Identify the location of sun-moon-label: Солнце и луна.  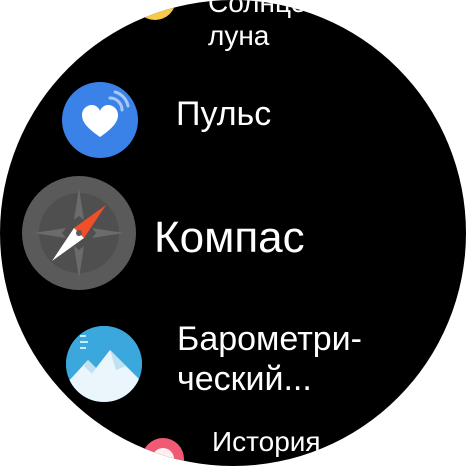
(269, 26).